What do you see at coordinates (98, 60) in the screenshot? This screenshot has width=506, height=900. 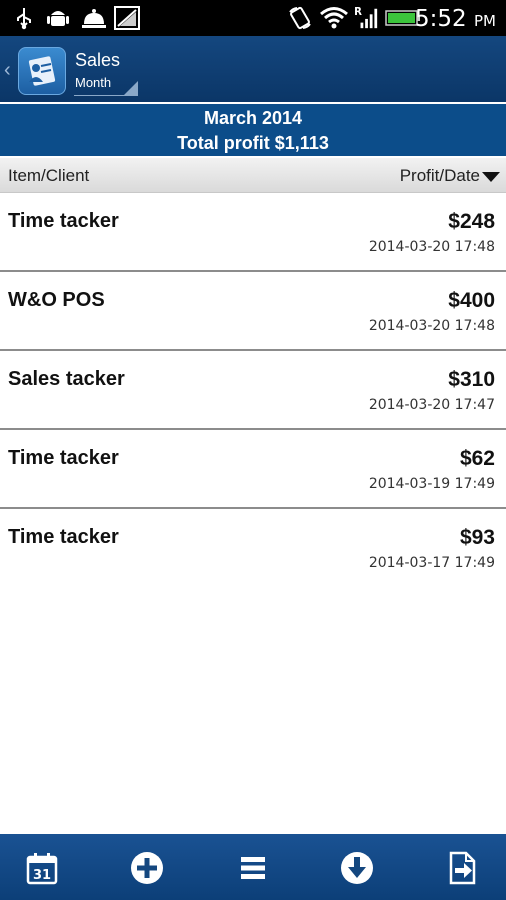 I see `screen-title: Sales` at bounding box center [98, 60].